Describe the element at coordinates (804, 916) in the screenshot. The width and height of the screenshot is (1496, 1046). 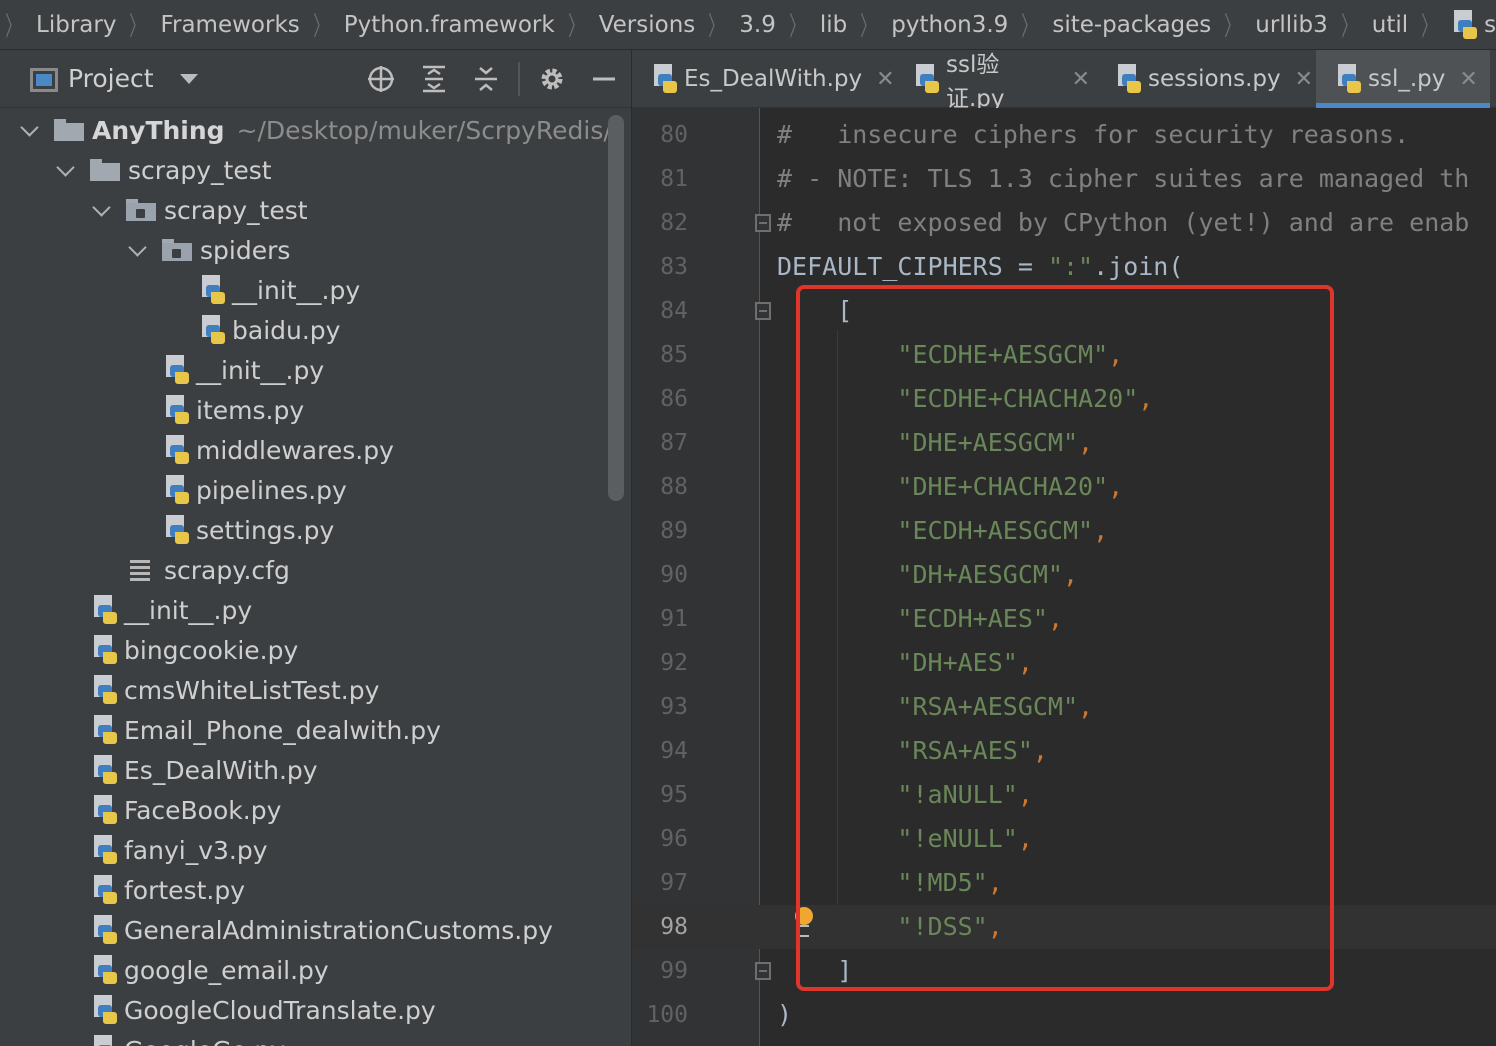
I see `lightbulb-icon` at that location.